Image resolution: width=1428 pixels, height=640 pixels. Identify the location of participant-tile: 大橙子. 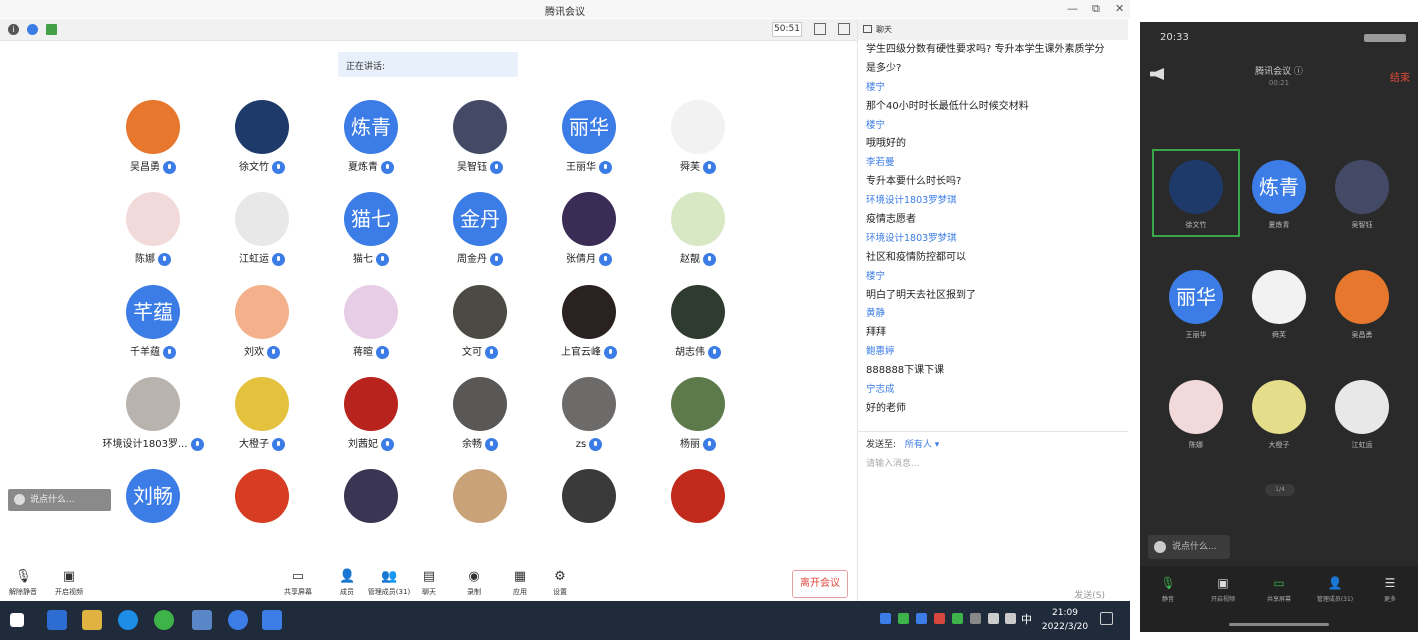
(262, 415).